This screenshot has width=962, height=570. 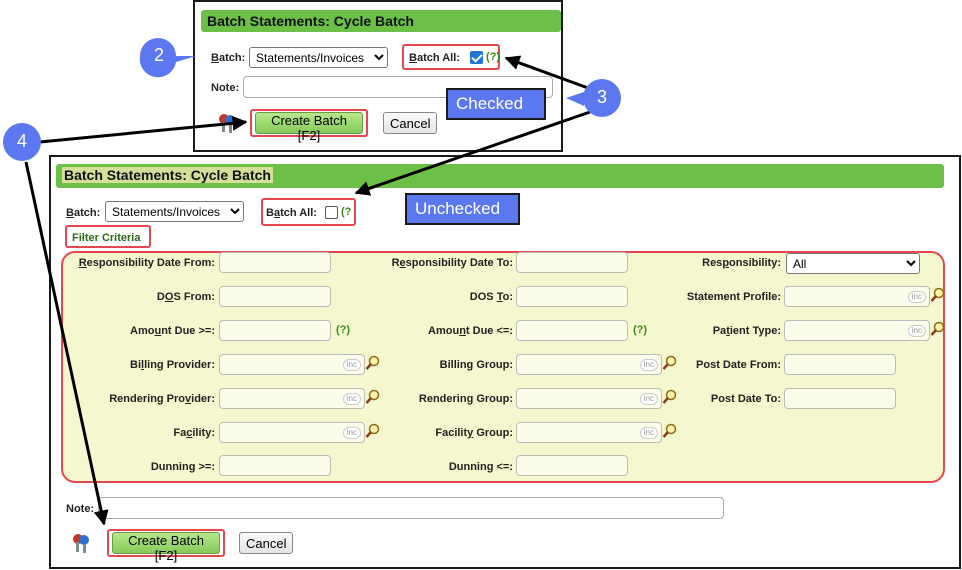 I want to click on step-3-number: 3, so click(x=601, y=97).